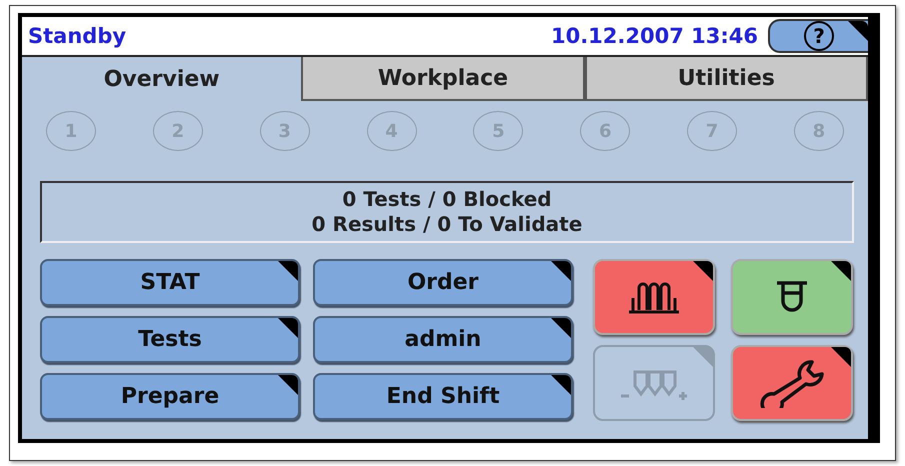 The width and height of the screenshot is (905, 466). Describe the element at coordinates (447, 199) in the screenshot. I see `summary-text: 0 Tests / 0 Blocked` at that location.